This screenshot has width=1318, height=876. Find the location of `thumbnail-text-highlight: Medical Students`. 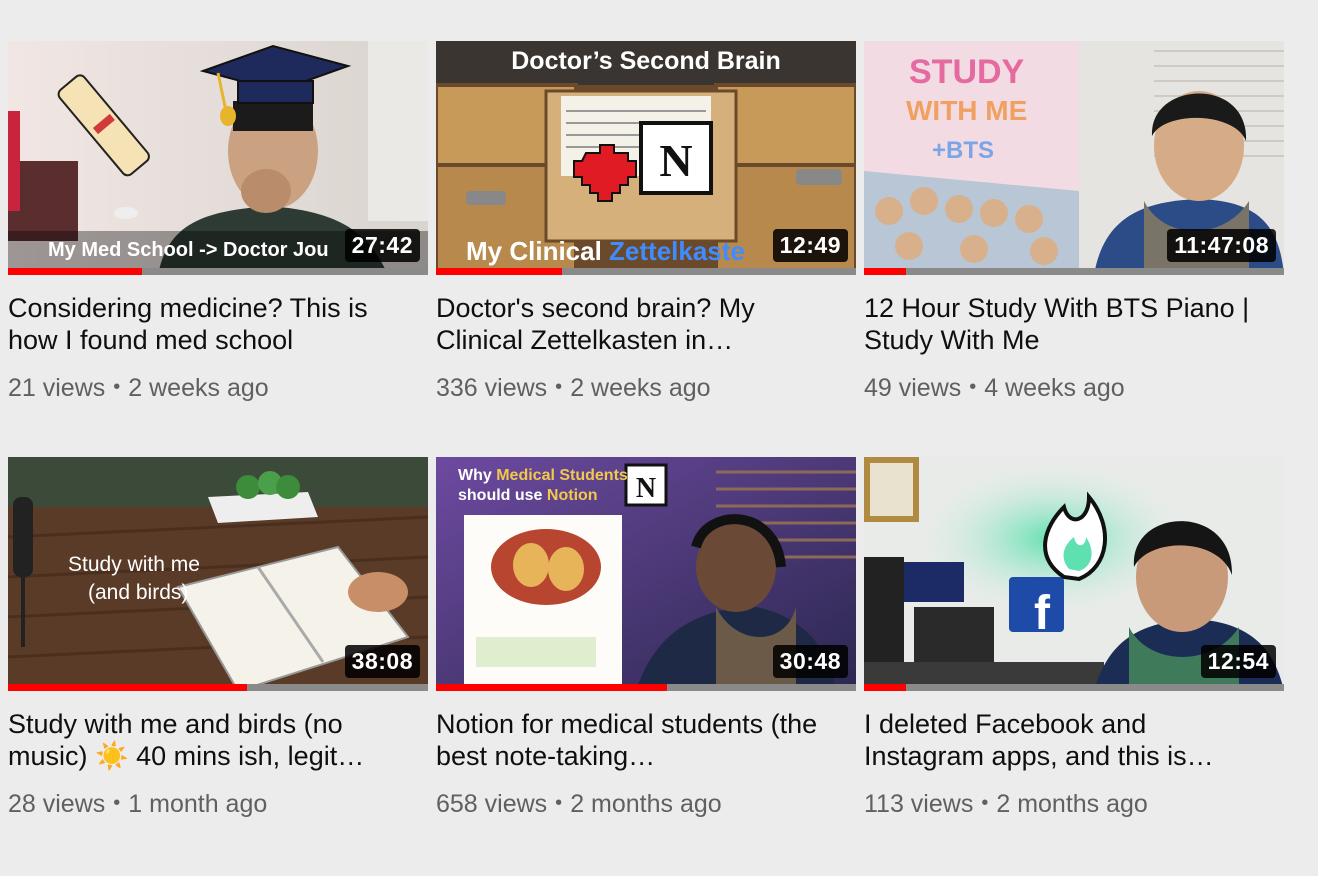

thumbnail-text-highlight: Medical Students is located at coordinates (562, 475).